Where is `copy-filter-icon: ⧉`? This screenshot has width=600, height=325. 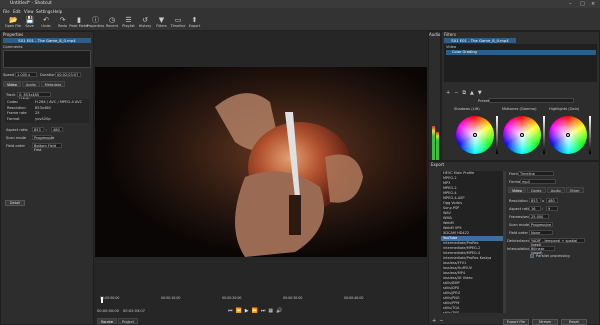 copy-filter-icon: ⧉ is located at coordinates (466, 93).